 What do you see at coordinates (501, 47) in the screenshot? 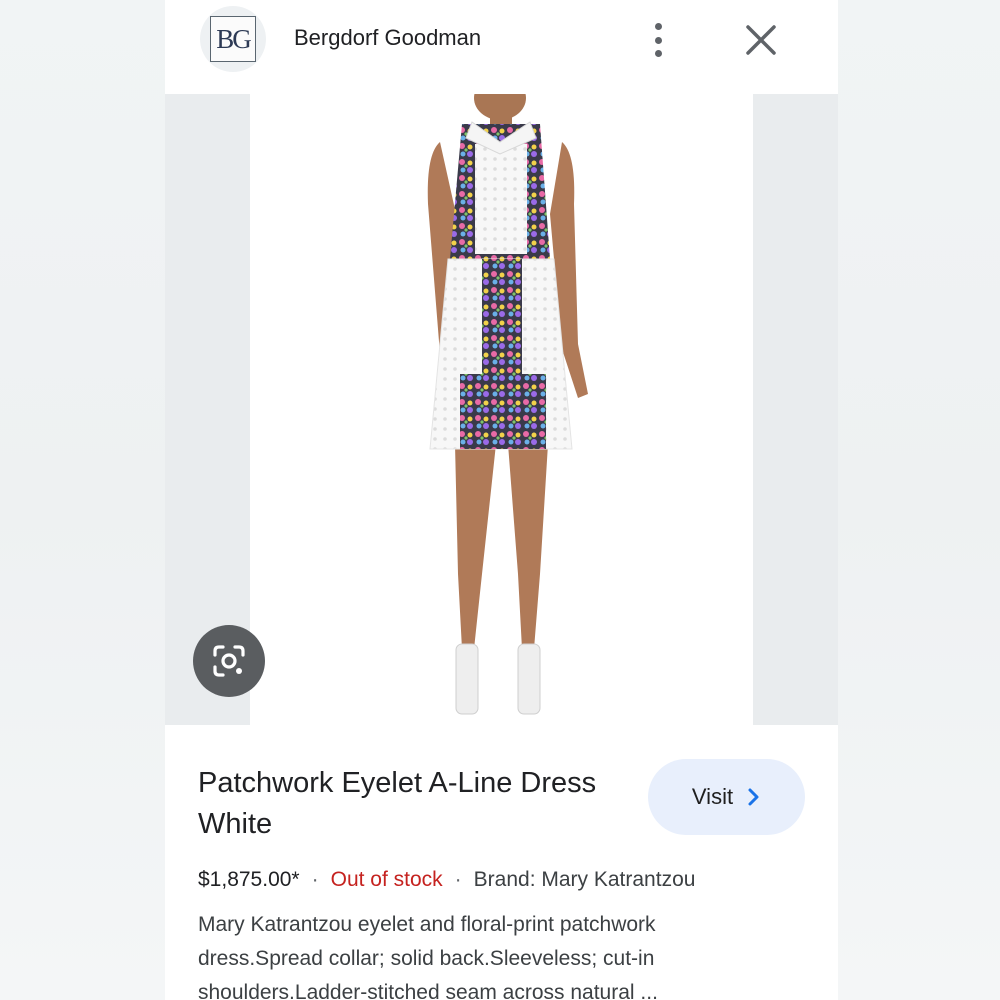
I see `card-header: BG Bergdorf Goodman` at bounding box center [501, 47].